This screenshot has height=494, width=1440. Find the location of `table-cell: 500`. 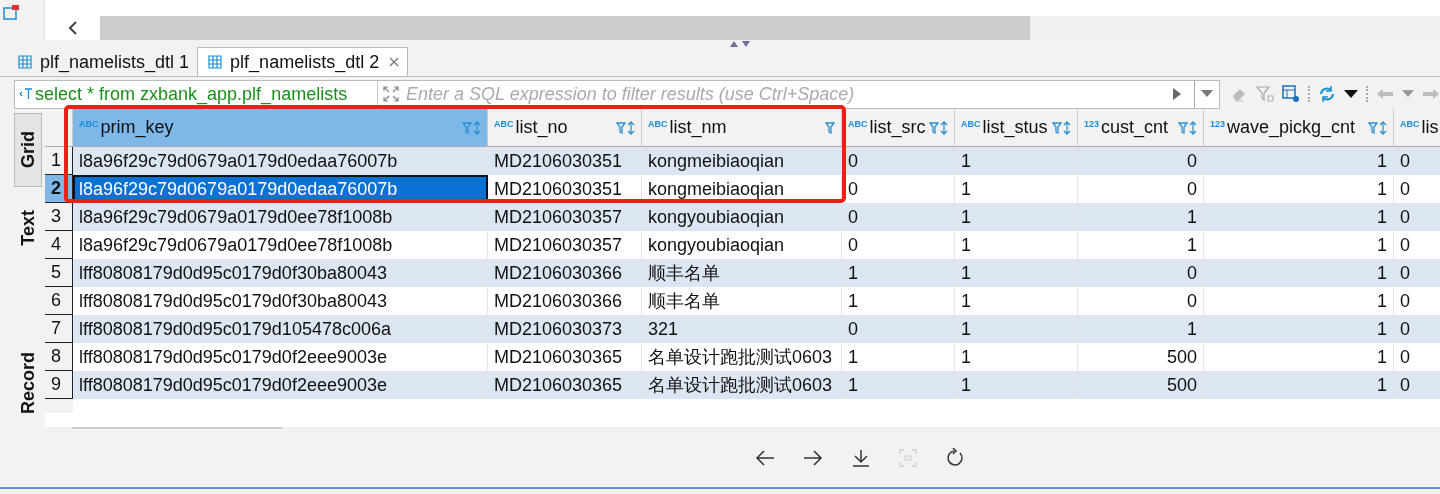

table-cell: 500 is located at coordinates (1141, 385).